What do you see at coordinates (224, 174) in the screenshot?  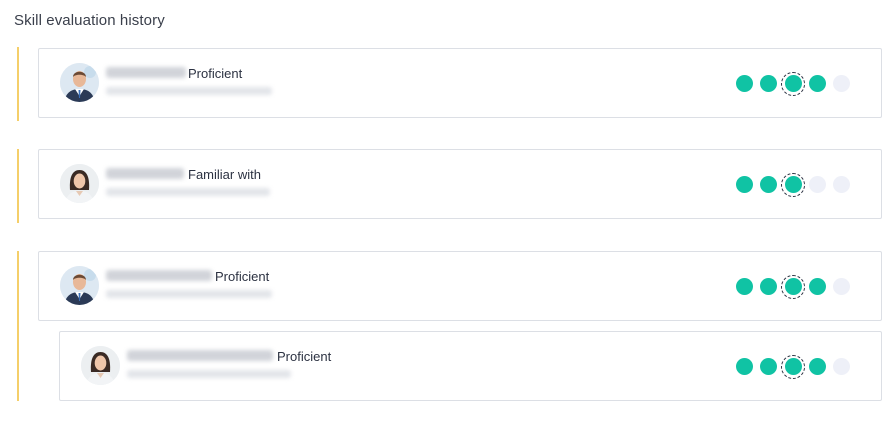 I see `skill-level-label: Familiar with` at bounding box center [224, 174].